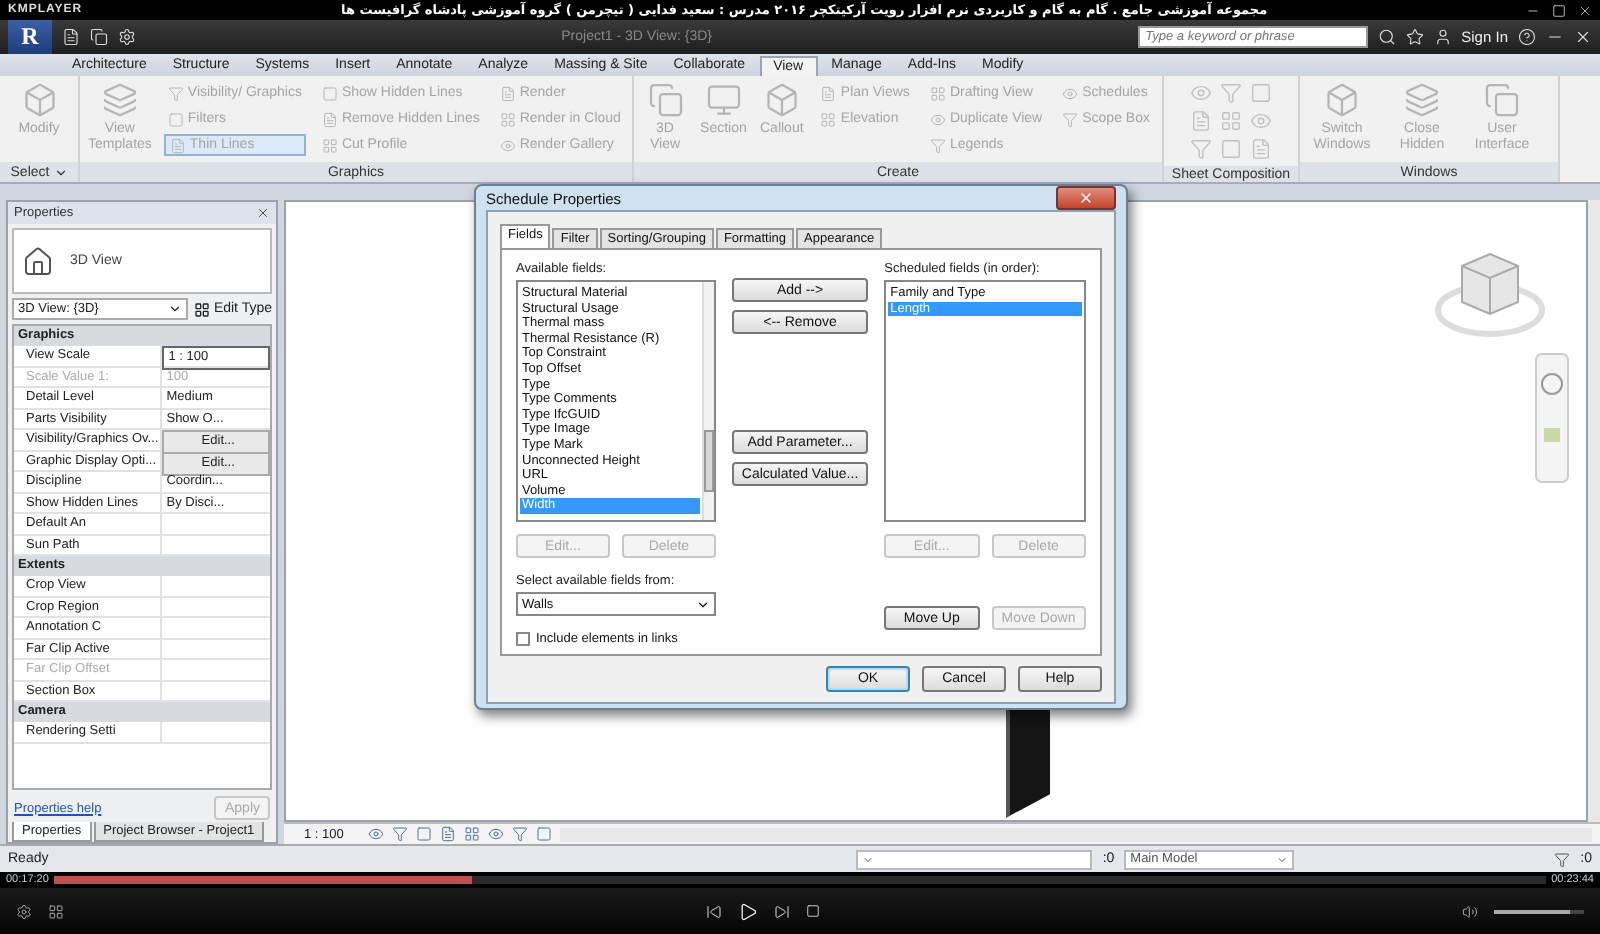  What do you see at coordinates (748, 911) in the screenshot?
I see `play-icon` at bounding box center [748, 911].